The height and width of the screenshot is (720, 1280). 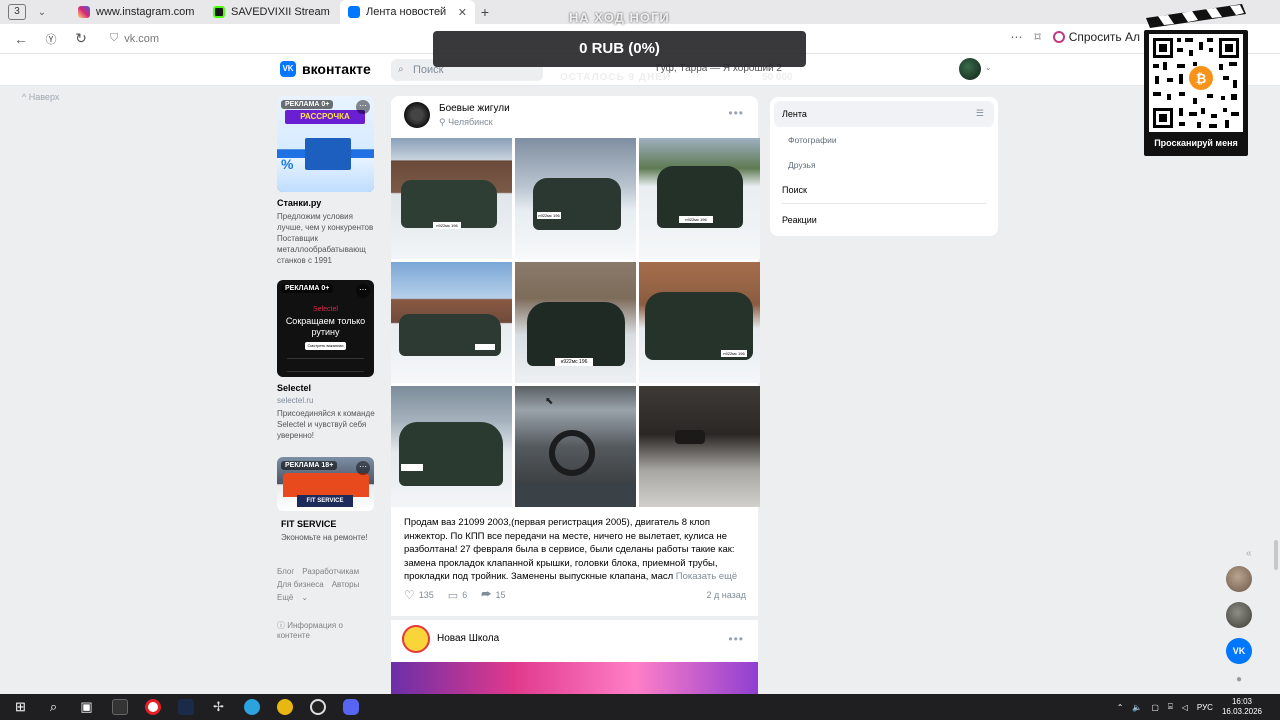 What do you see at coordinates (1017, 37) in the screenshot?
I see `more-icon: ⋯` at bounding box center [1017, 37].